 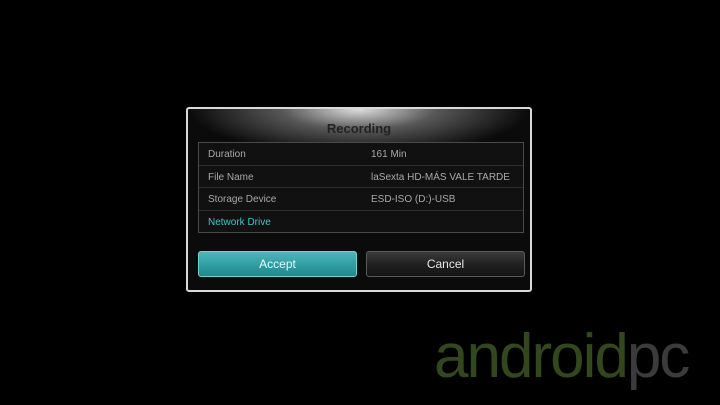 I want to click on file-name-label: File Name, so click(x=231, y=177).